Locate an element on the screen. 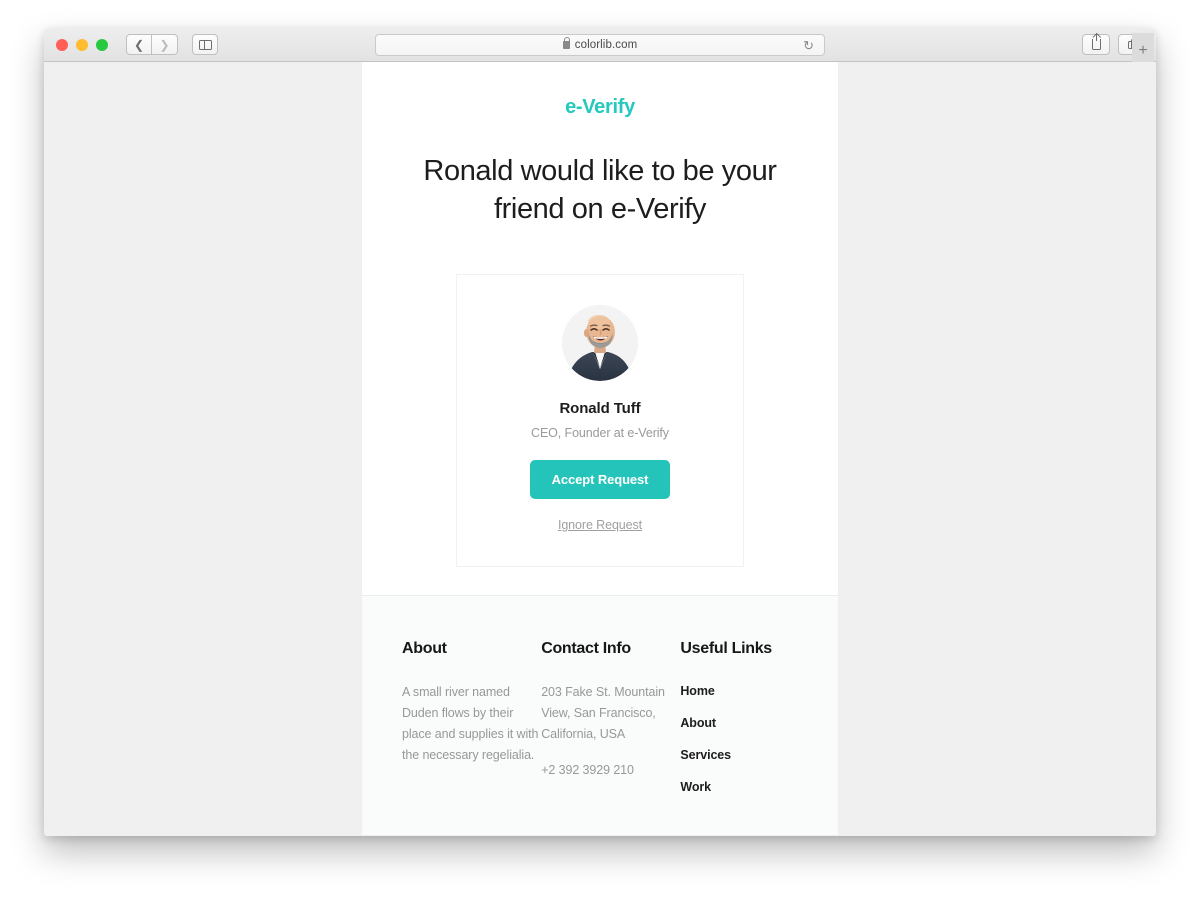  forward-button: ❯ is located at coordinates (165, 44).